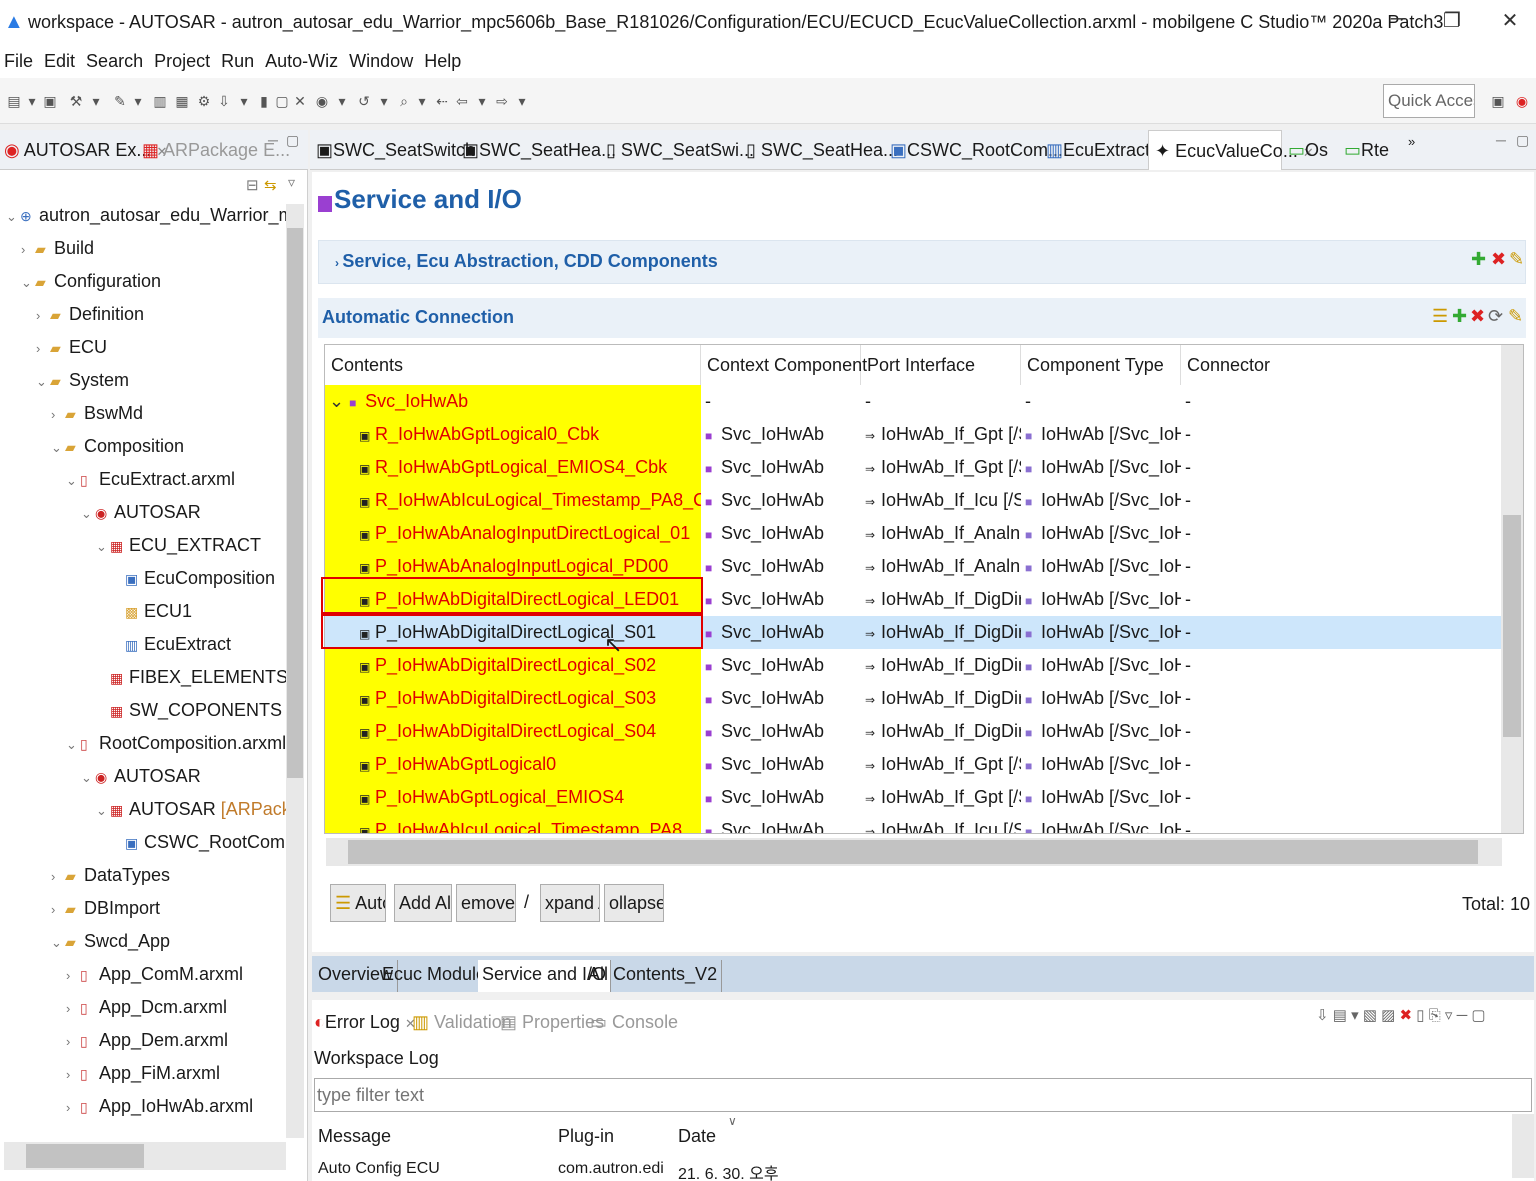 This screenshot has width=1536, height=1181. What do you see at coordinates (147, 1040) in the screenshot?
I see `tree-item: › ▯ App_Dem.arxml` at bounding box center [147, 1040].